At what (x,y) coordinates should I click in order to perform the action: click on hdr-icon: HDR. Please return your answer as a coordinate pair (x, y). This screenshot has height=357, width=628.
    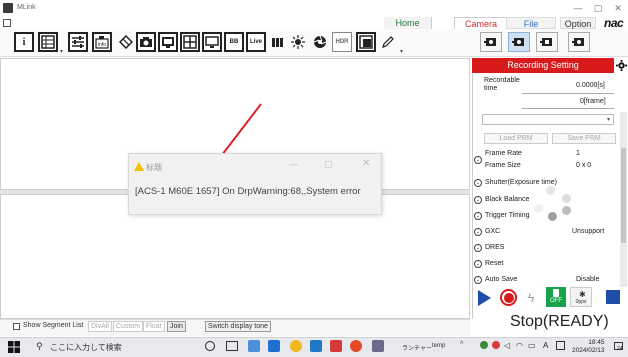
    Looking at the image, I should click on (342, 42).